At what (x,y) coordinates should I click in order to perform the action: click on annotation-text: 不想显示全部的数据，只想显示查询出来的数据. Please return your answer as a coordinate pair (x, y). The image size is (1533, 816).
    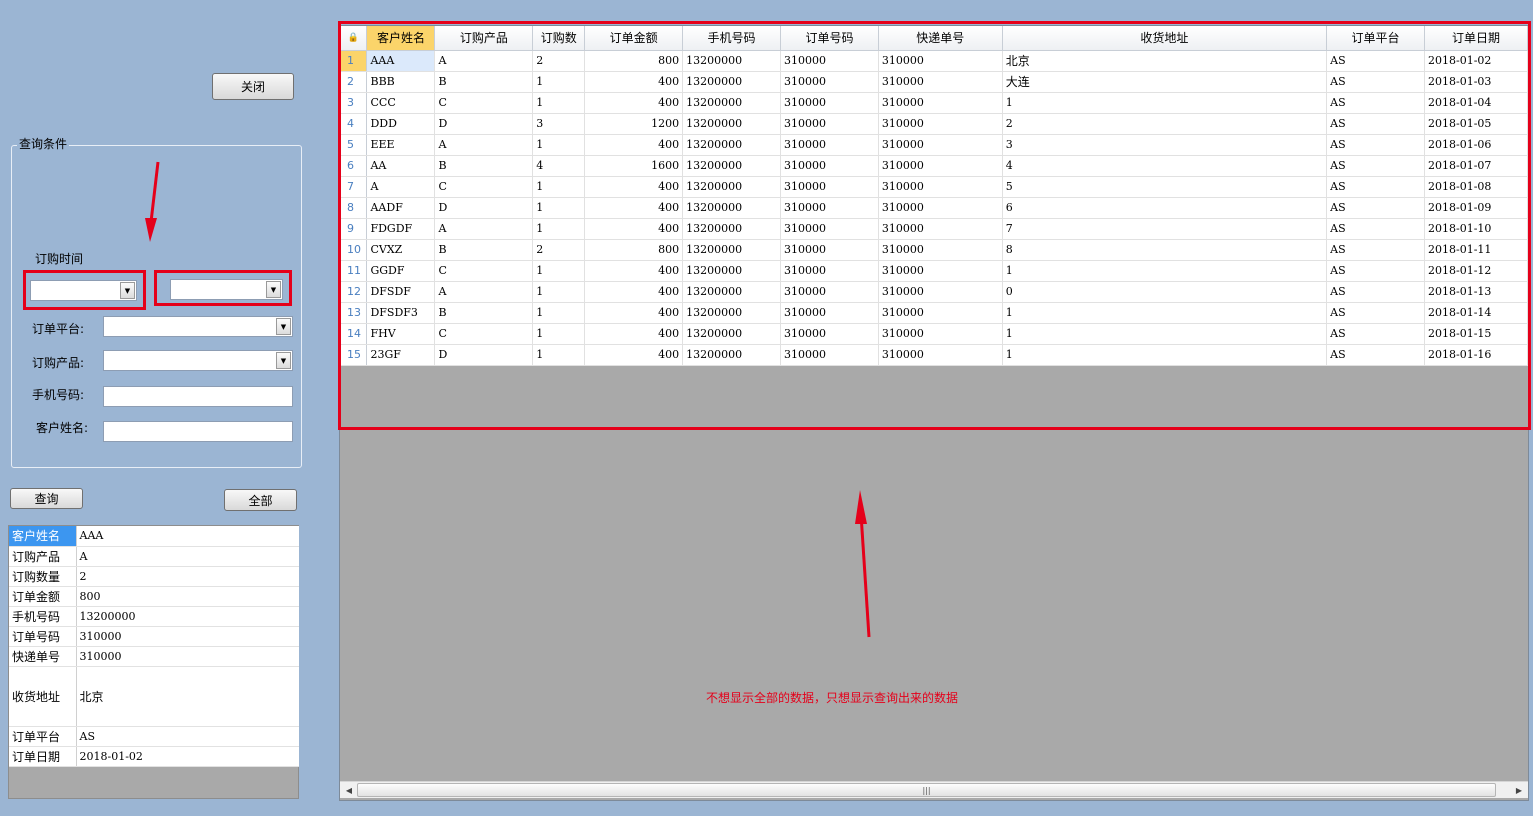
    Looking at the image, I should click on (832, 698).